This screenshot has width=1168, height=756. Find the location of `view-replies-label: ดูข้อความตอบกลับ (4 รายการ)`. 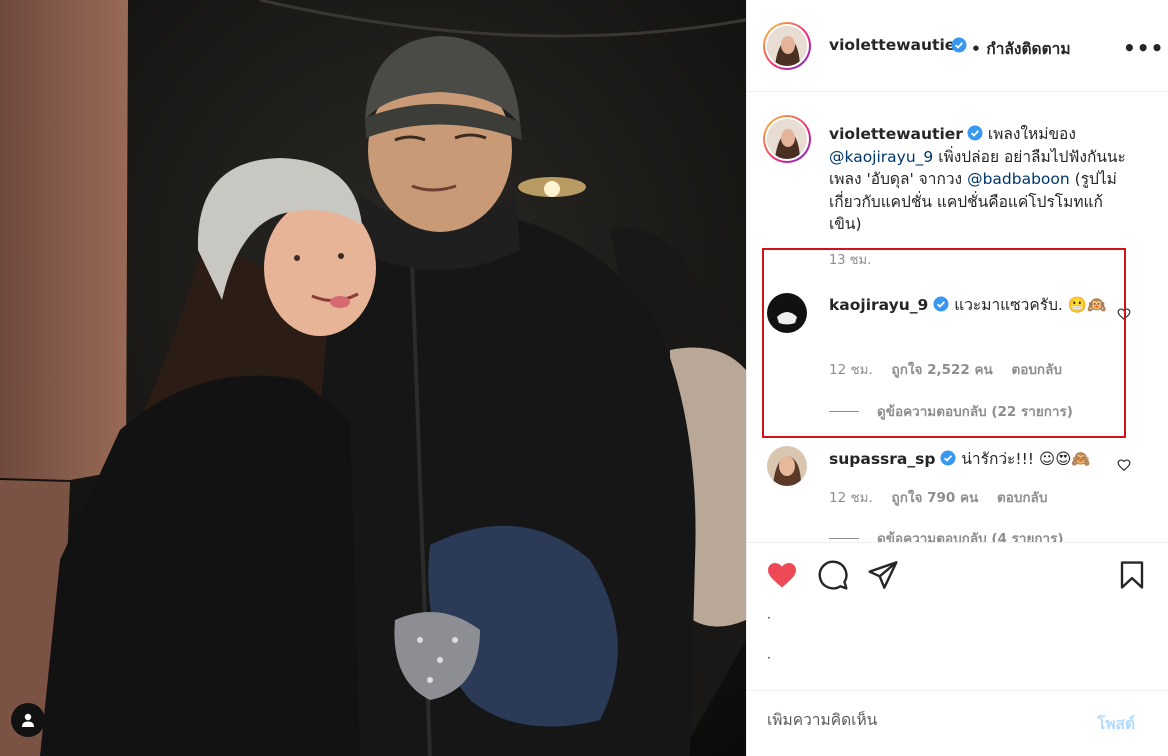

view-replies-label: ดูข้อความตอบกลับ (4 รายการ) is located at coordinates (970, 536).